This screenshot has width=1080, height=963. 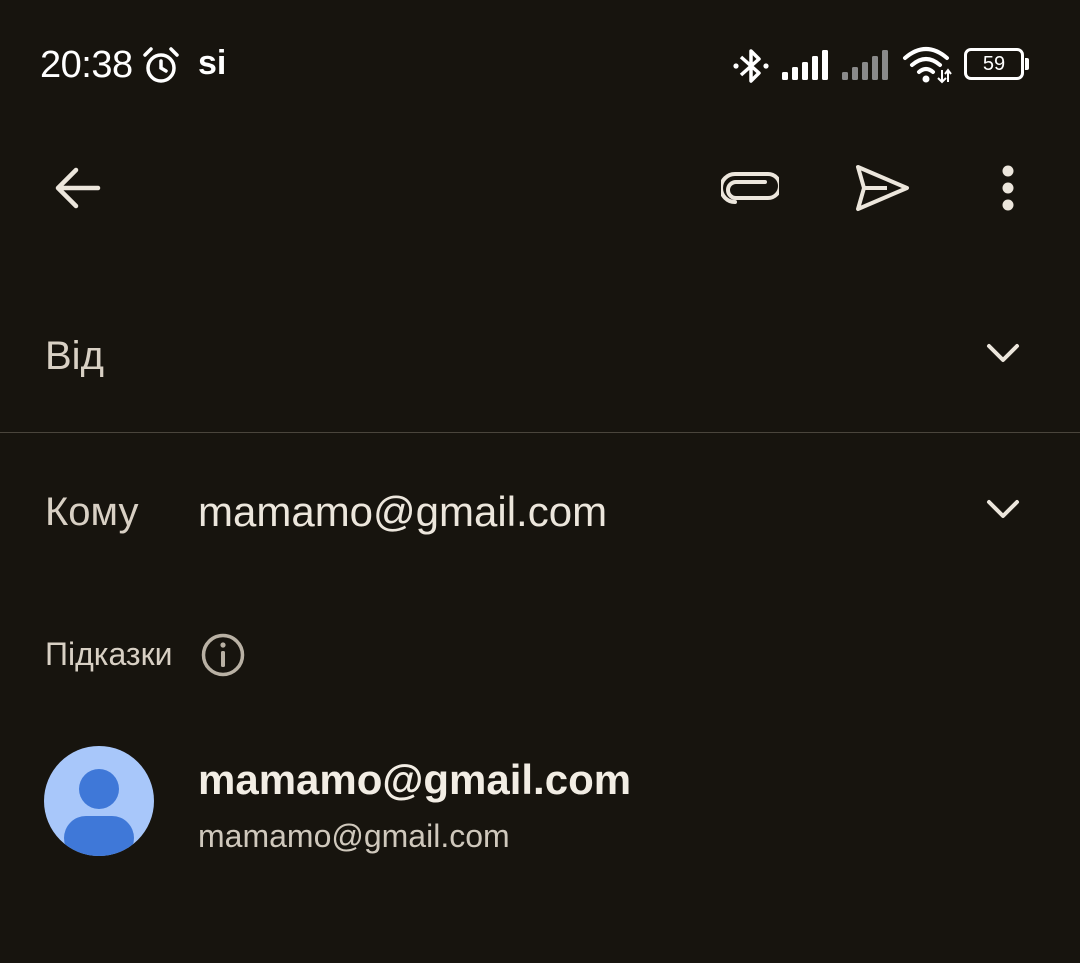 I want to click on paperclip-icon, so click(x=750, y=190).